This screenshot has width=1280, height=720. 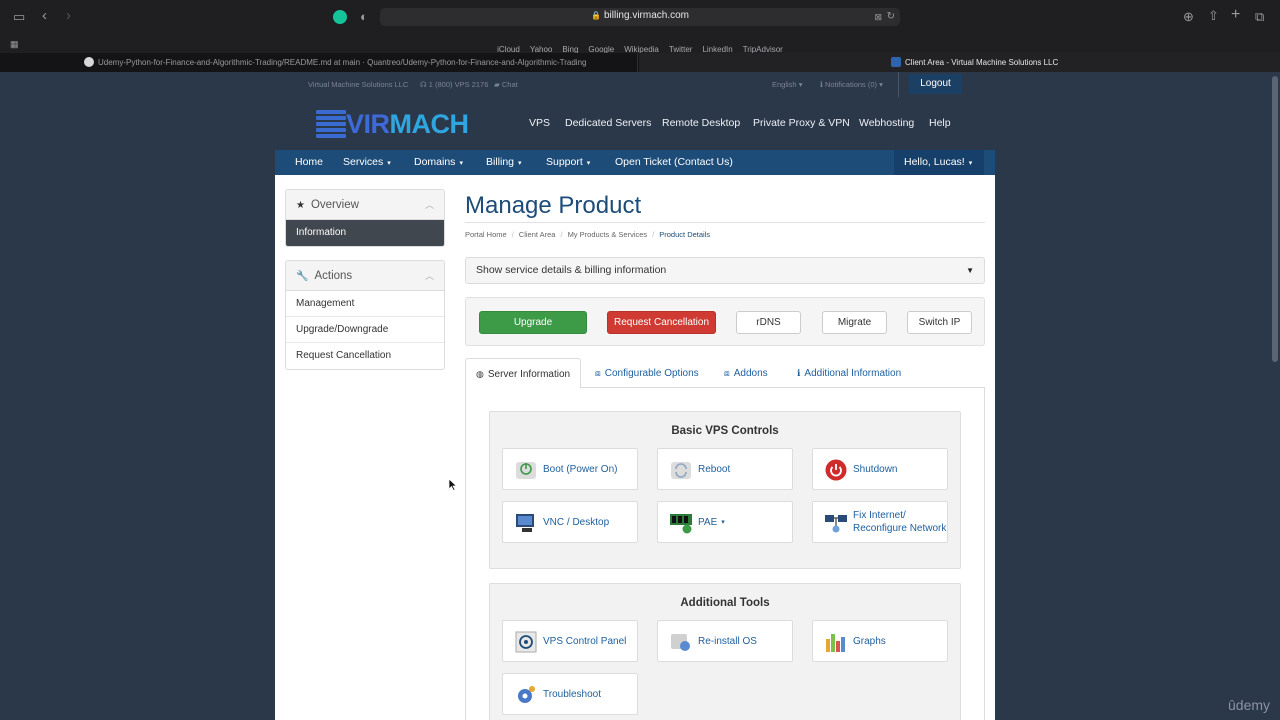 What do you see at coordinates (533, 322) in the screenshot?
I see `upgrade-button: Upgrade` at bounding box center [533, 322].